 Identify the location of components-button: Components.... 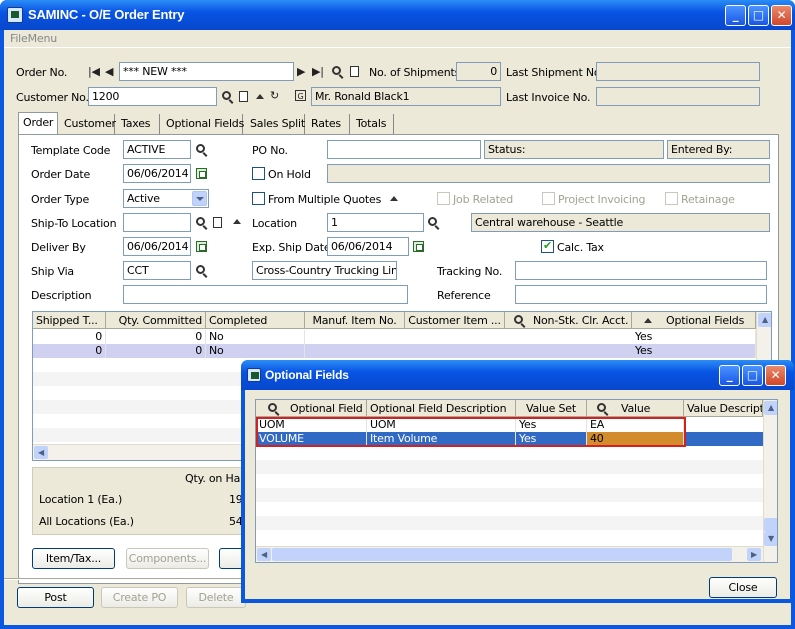
(167, 558).